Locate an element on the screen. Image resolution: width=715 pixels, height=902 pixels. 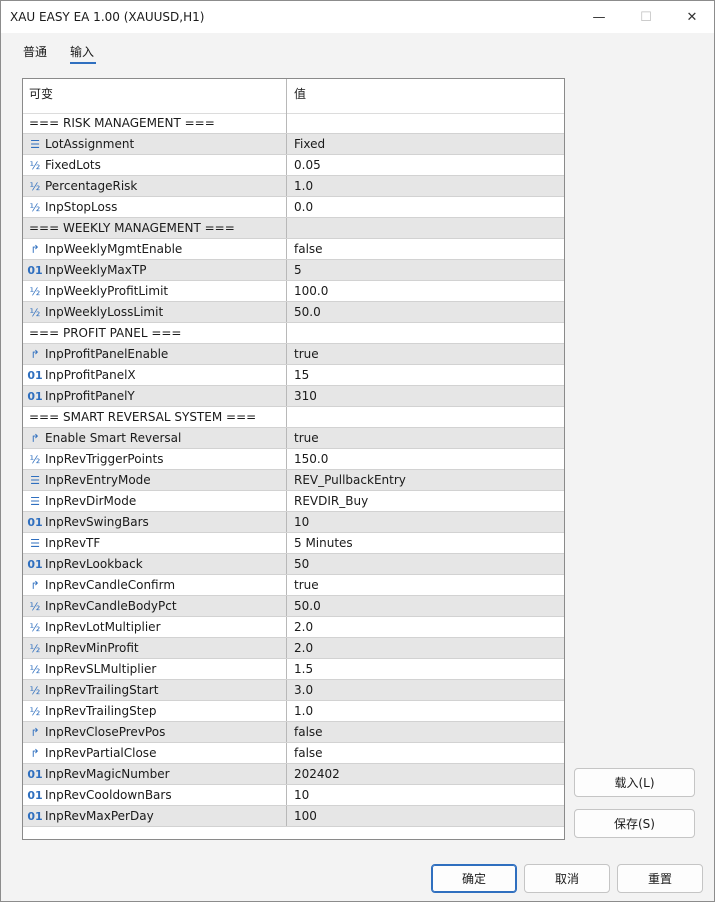
param-row: ☰ InpRevDirMode REVDIR_Buy is located at coordinates (293, 501).